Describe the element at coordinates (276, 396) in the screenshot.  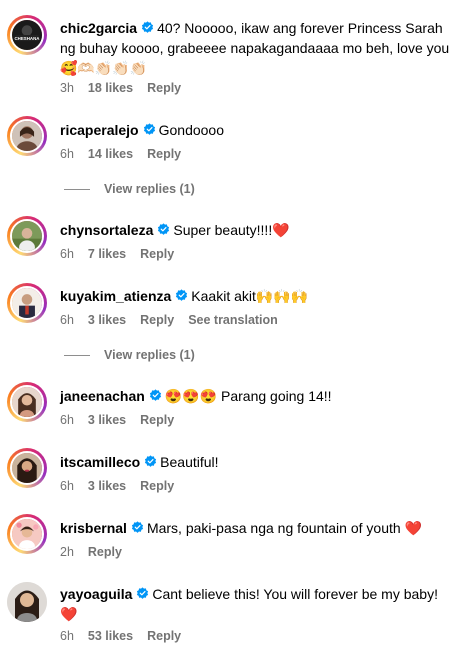
I see `comment-body: Parang going 14!!` at that location.